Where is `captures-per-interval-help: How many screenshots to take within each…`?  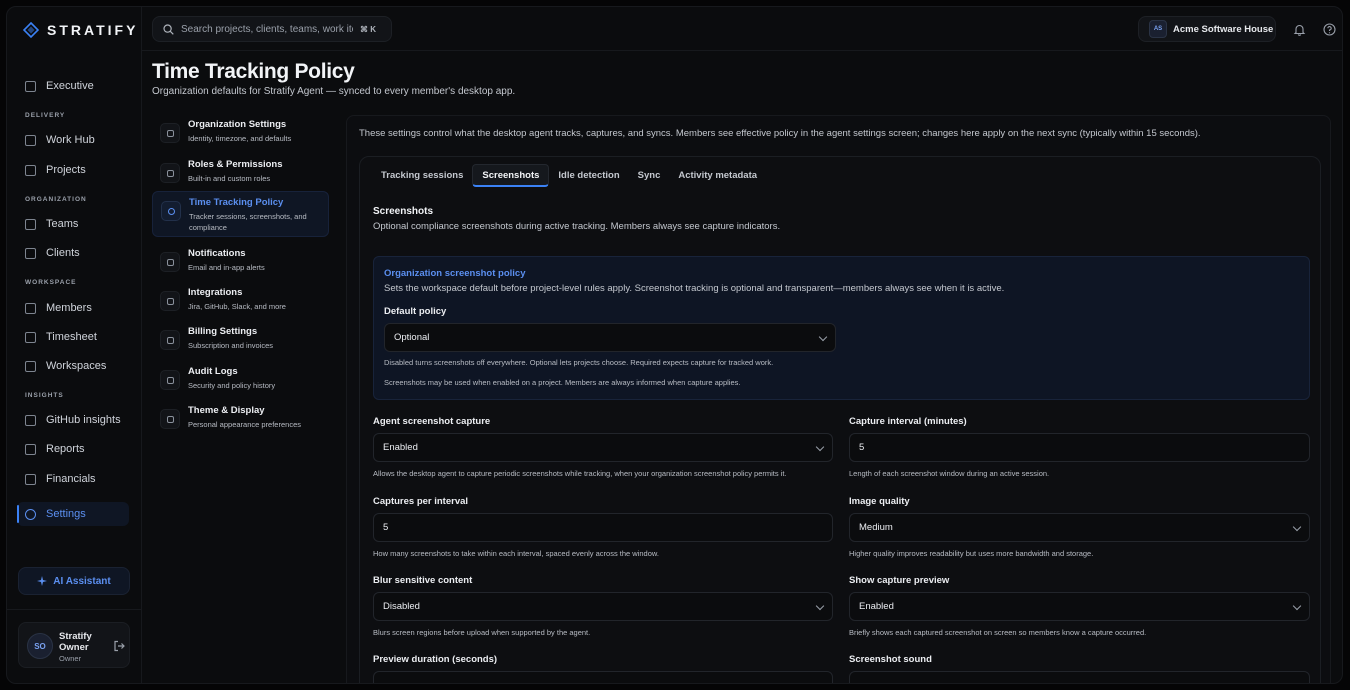
captures-per-interval-help: How many screenshots to take within each… is located at coordinates (516, 553).